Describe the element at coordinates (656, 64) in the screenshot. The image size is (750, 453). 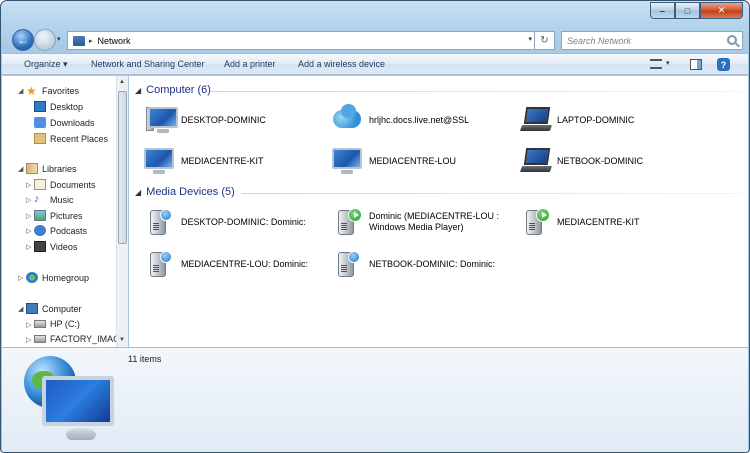
I see `change-view-icon` at that location.